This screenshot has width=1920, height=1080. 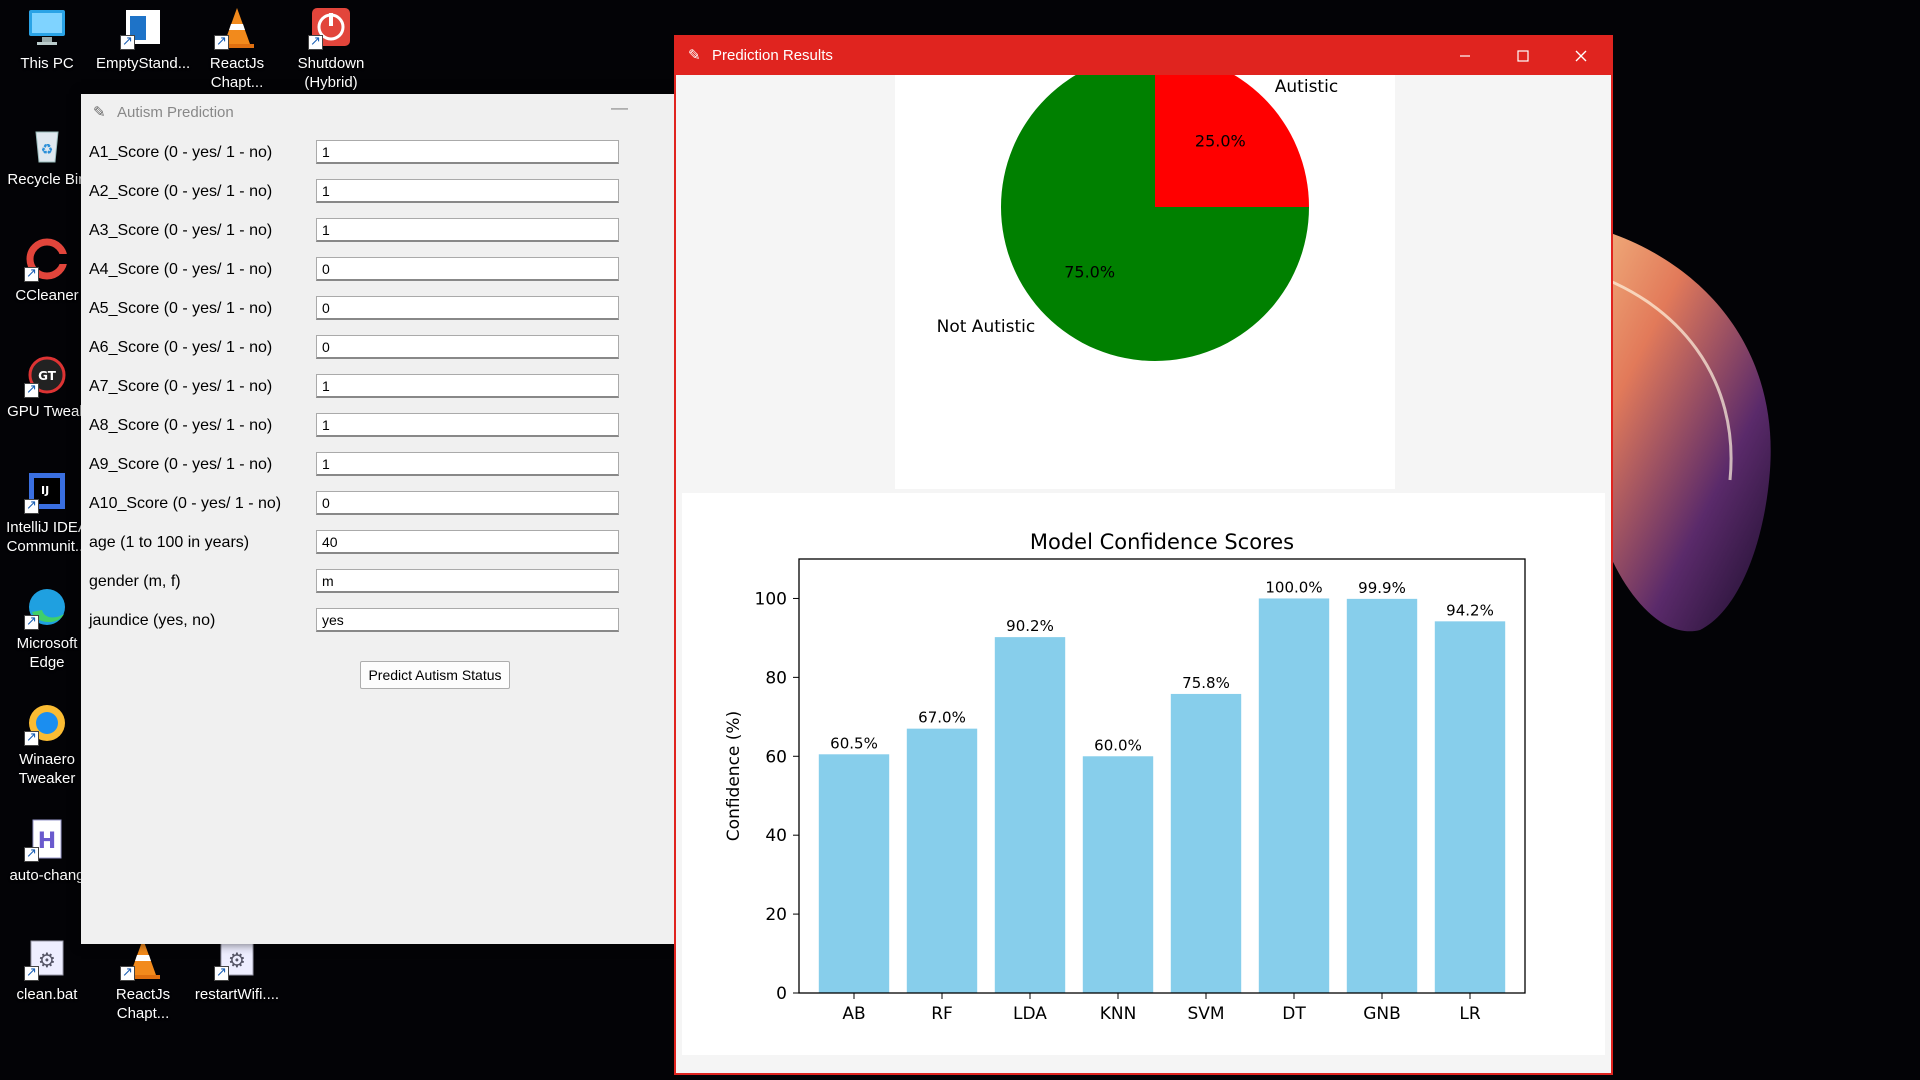 What do you see at coordinates (771, 599) in the screenshot?
I see `y-tick-label: 100` at bounding box center [771, 599].